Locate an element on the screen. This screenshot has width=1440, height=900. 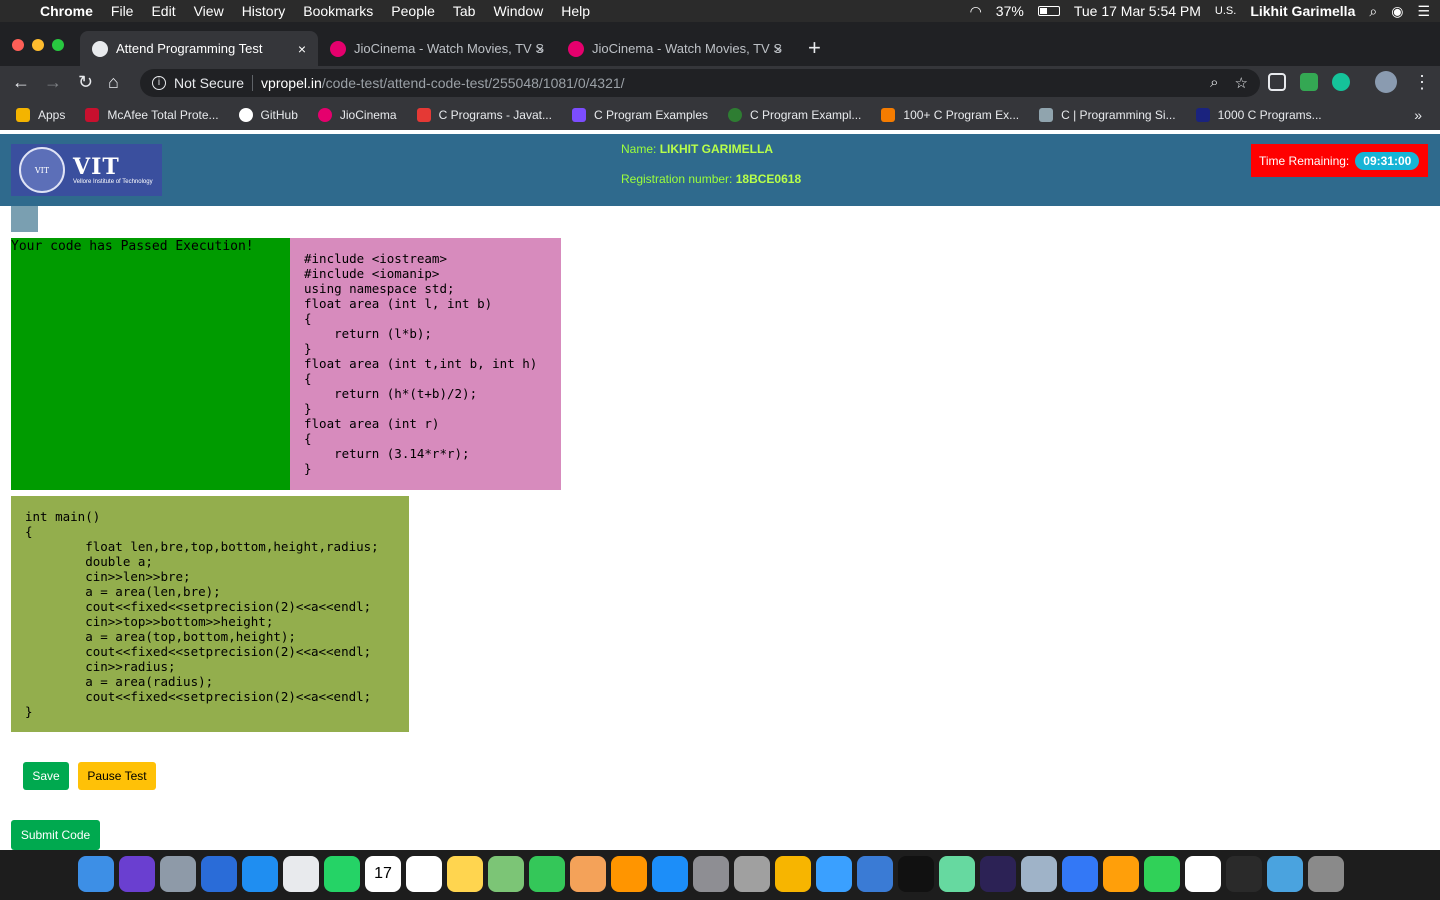
zoom-icon: ⌕ is located at coordinates (1214, 83).